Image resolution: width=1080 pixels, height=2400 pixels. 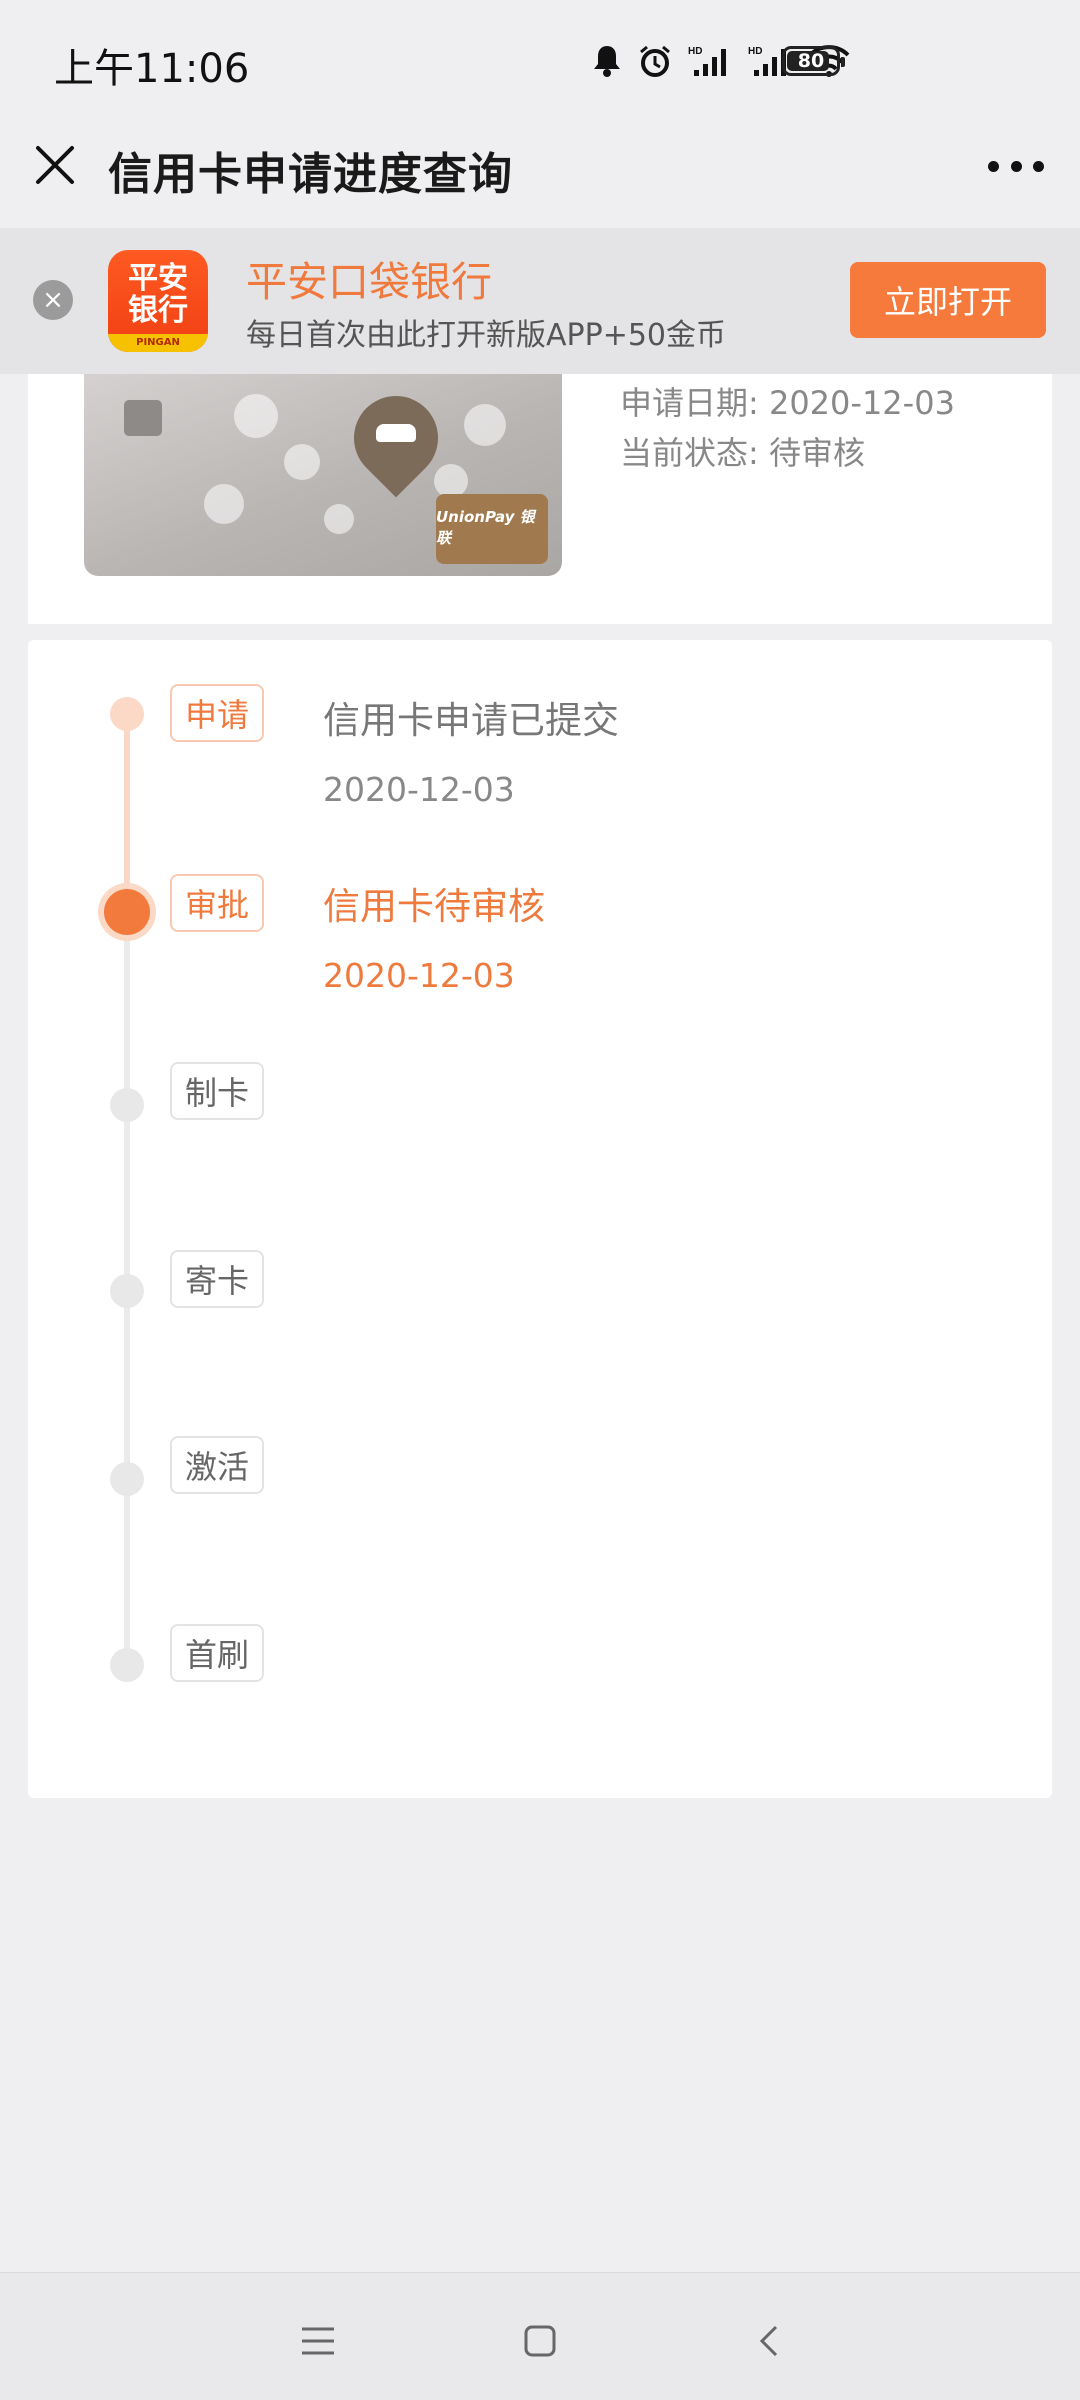 I want to click on alarm-icon, so click(x=655, y=61).